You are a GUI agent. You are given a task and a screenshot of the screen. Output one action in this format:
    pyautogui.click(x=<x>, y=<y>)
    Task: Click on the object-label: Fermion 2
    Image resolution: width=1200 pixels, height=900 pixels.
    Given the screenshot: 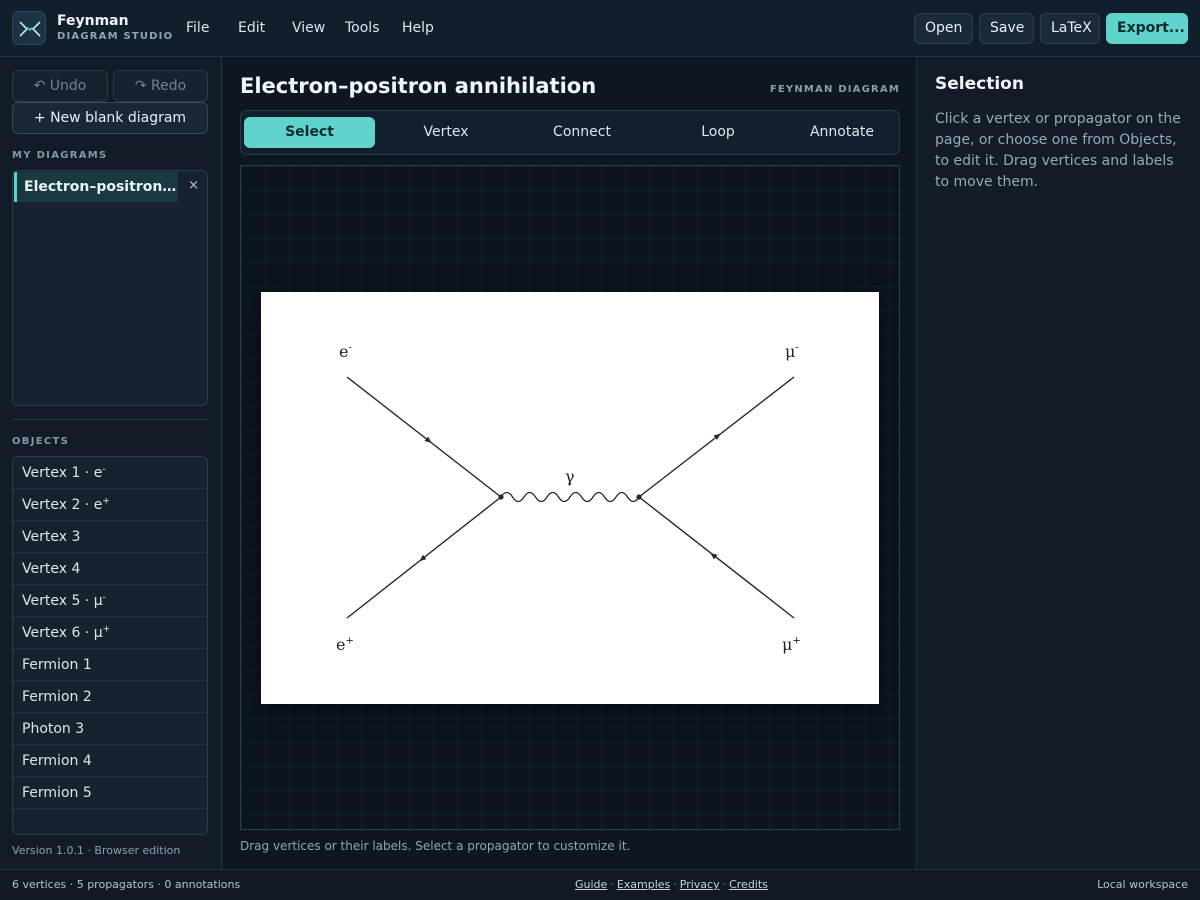 What is the action you would take?
    pyautogui.click(x=57, y=697)
    